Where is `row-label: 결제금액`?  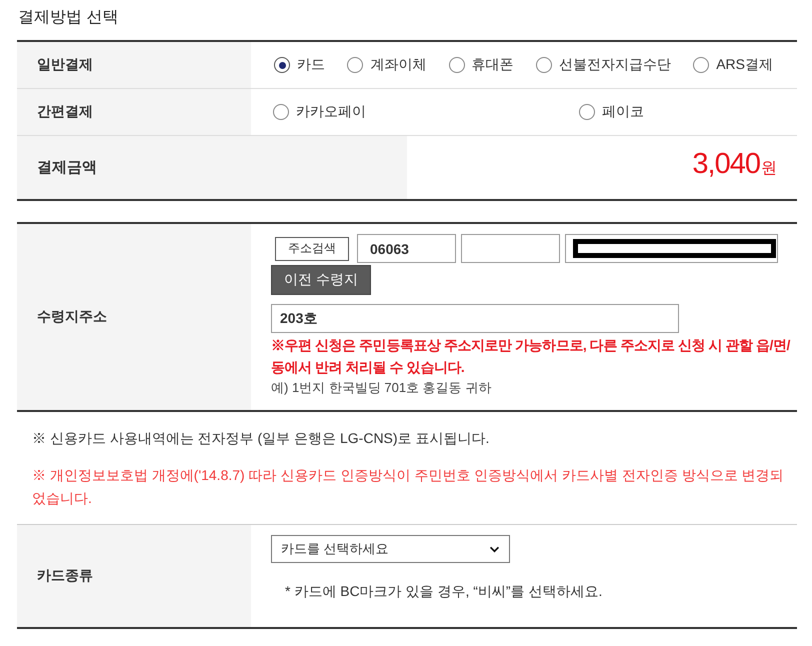 row-label: 결제금액 is located at coordinates (212, 167).